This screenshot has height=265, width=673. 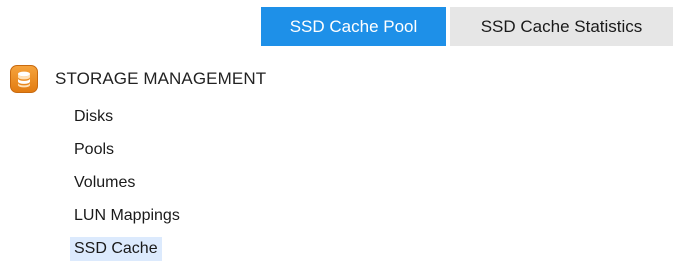 I want to click on nav-item-ssd-cache: SSD Cache, so click(x=127, y=248).